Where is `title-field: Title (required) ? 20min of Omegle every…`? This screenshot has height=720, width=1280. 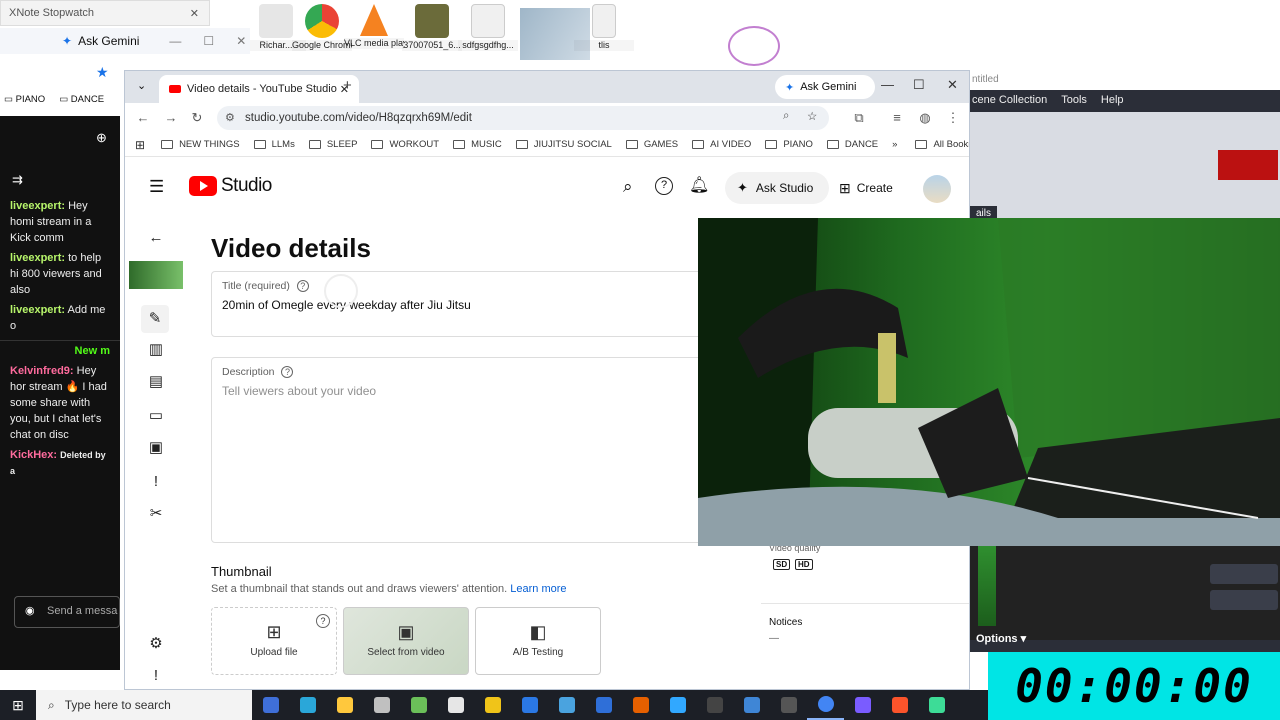 title-field: Title (required) ? 20min of Omegle every… is located at coordinates (461, 304).